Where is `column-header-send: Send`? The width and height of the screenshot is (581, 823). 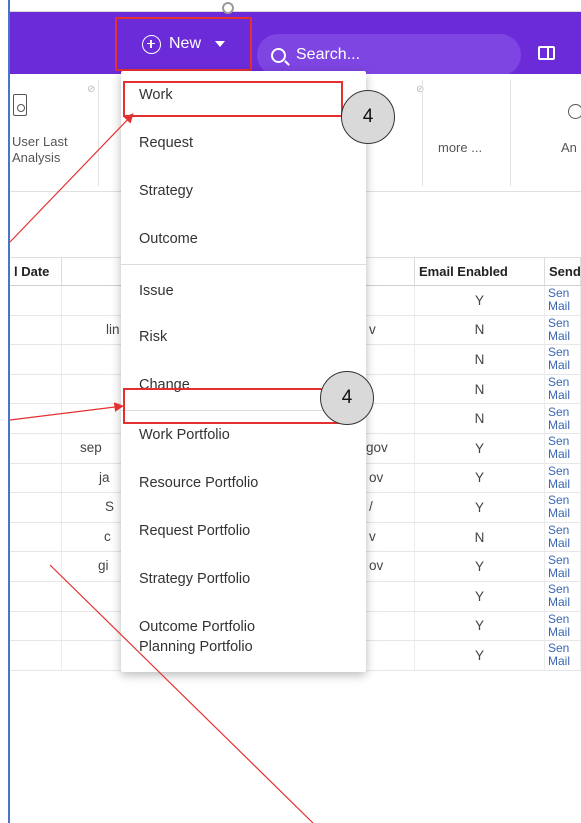 column-header-send: Send is located at coordinates (563, 271).